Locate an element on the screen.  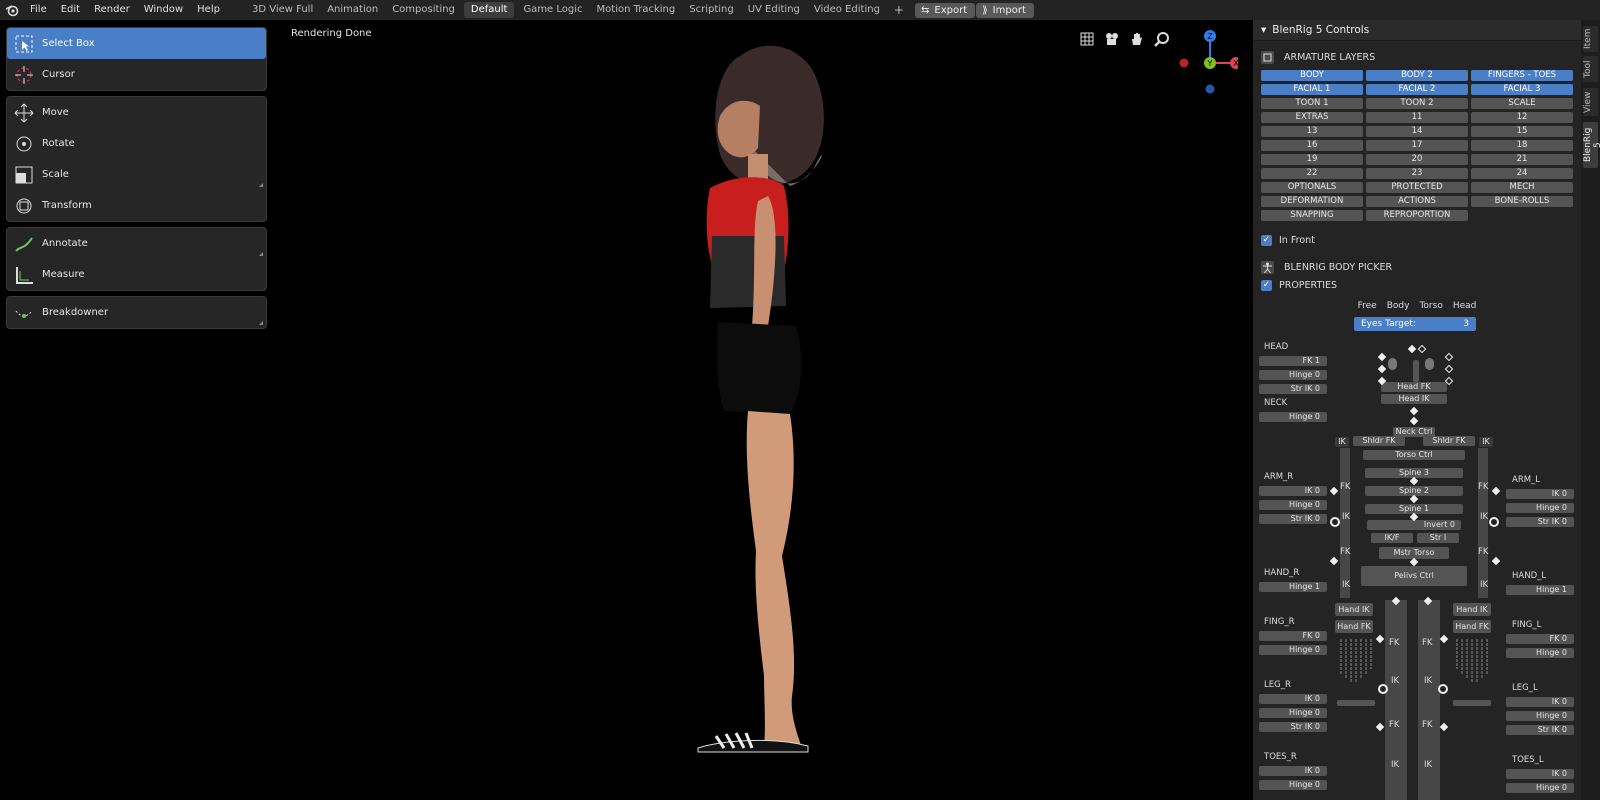
leg-l-hinge-button: Hinge 0 is located at coordinates (1540, 716).